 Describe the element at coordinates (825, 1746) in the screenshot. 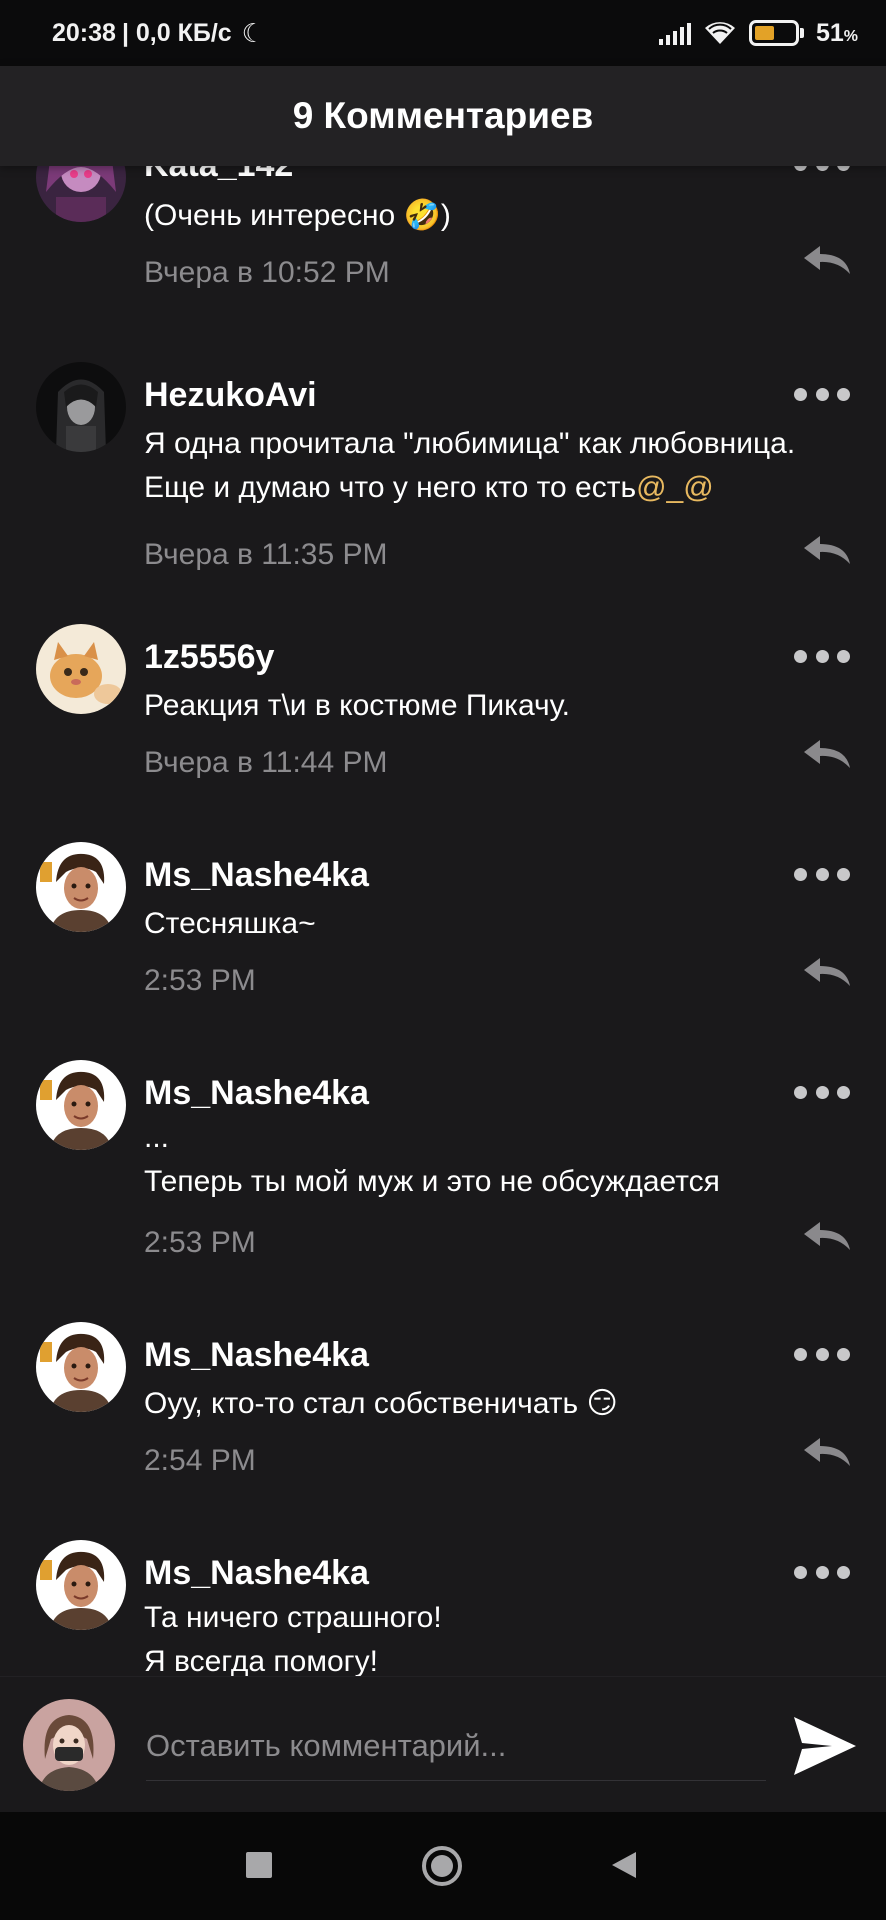

I see `send-icon` at that location.